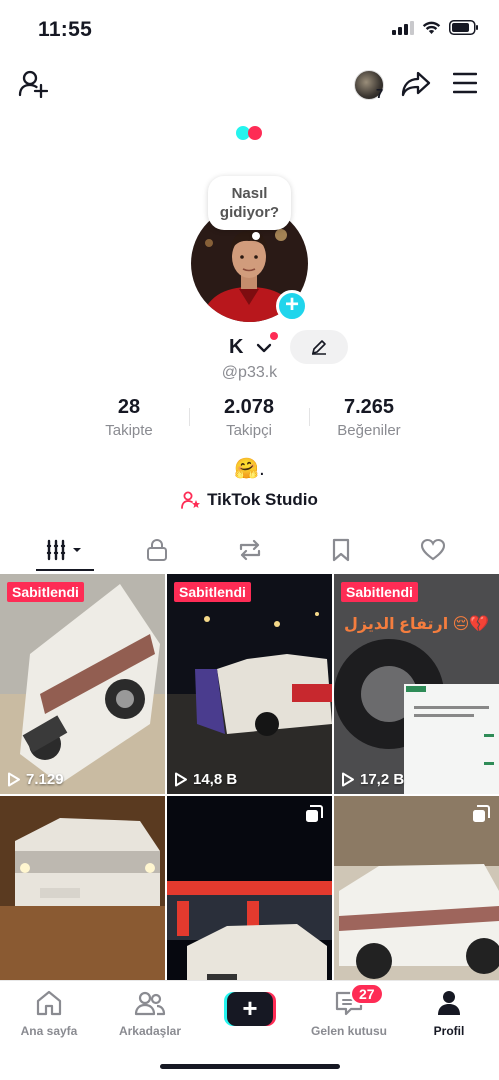  I want to click on signal-icon, so click(403, 27).